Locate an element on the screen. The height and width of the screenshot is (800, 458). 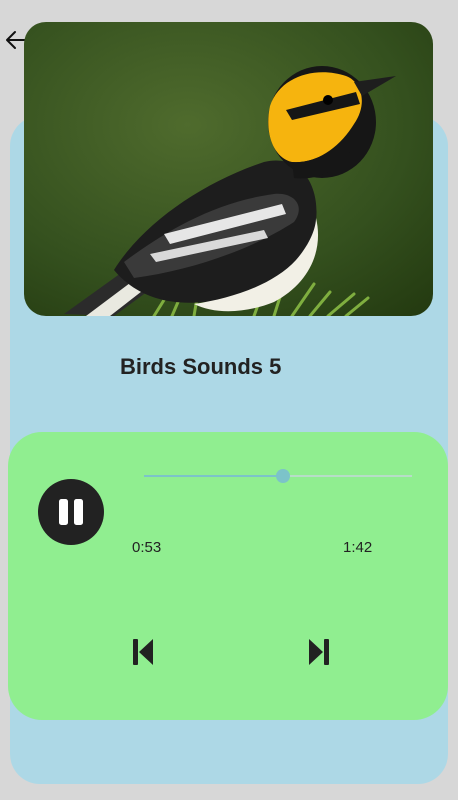
seek-bar is located at coordinates (278, 476).